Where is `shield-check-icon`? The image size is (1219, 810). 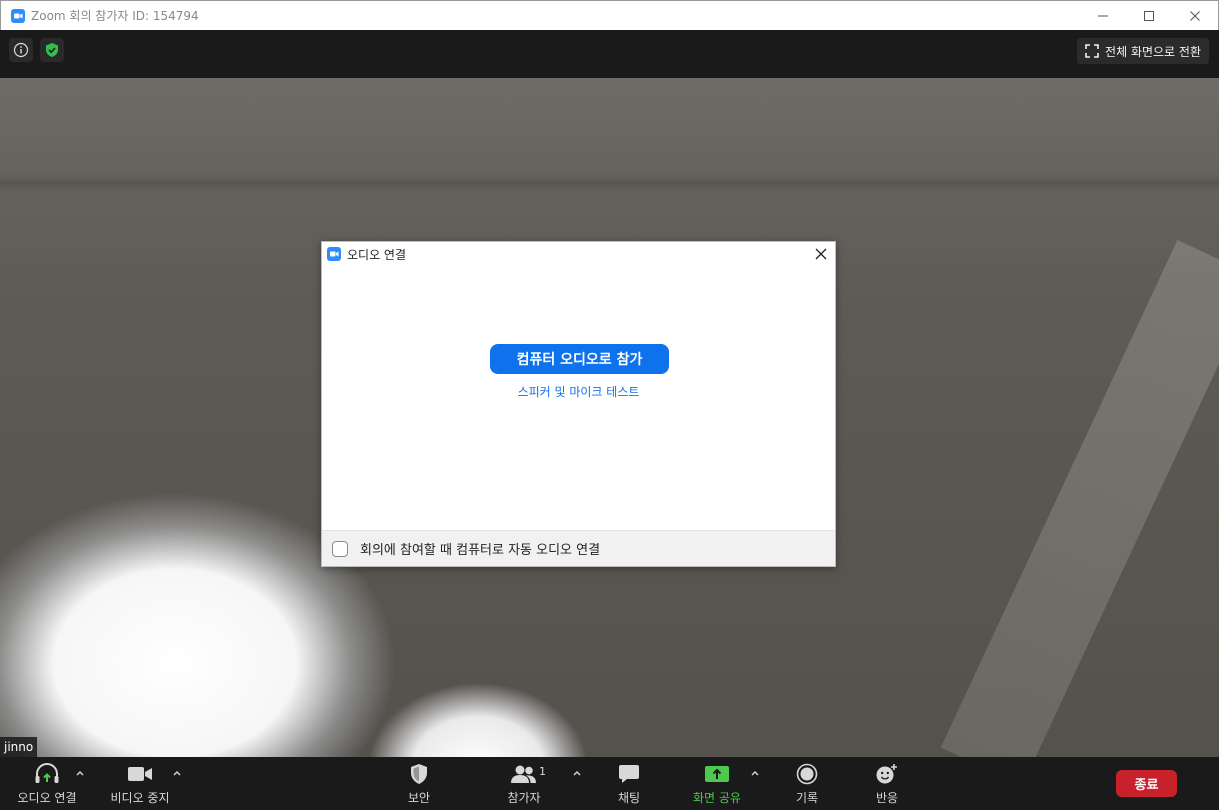 shield-check-icon is located at coordinates (52, 50).